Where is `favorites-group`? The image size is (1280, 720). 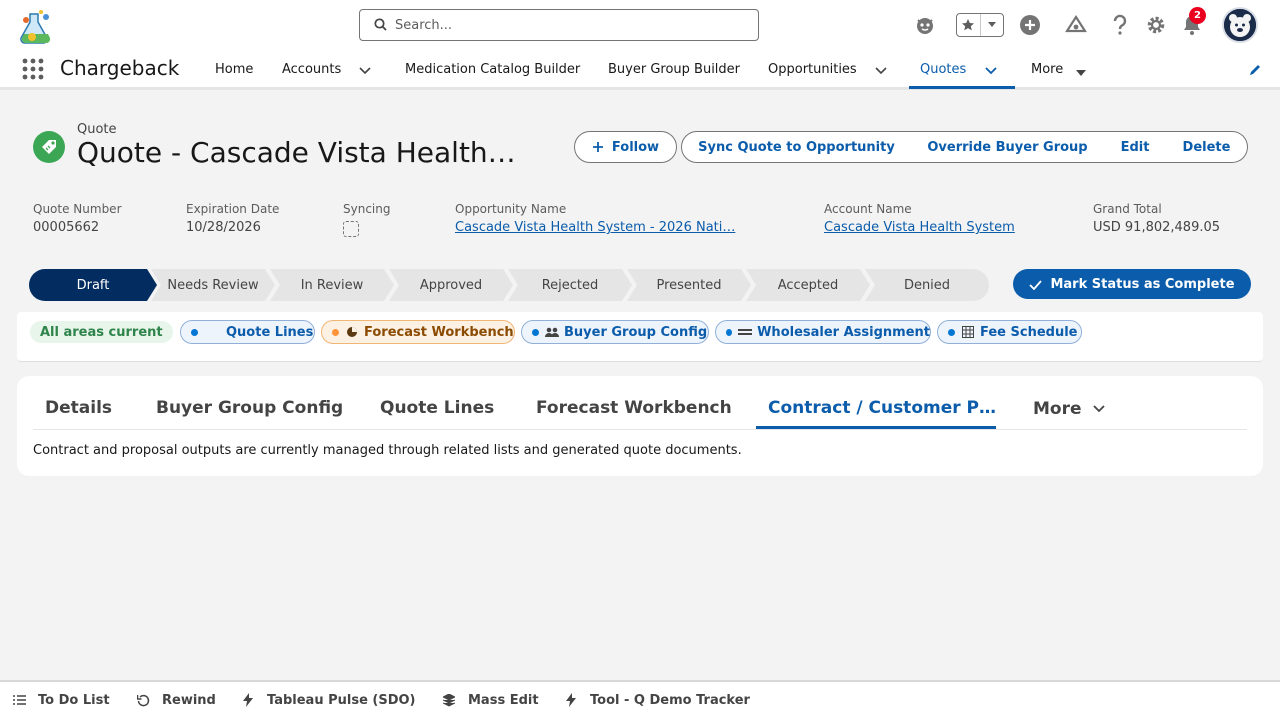
favorites-group is located at coordinates (980, 25).